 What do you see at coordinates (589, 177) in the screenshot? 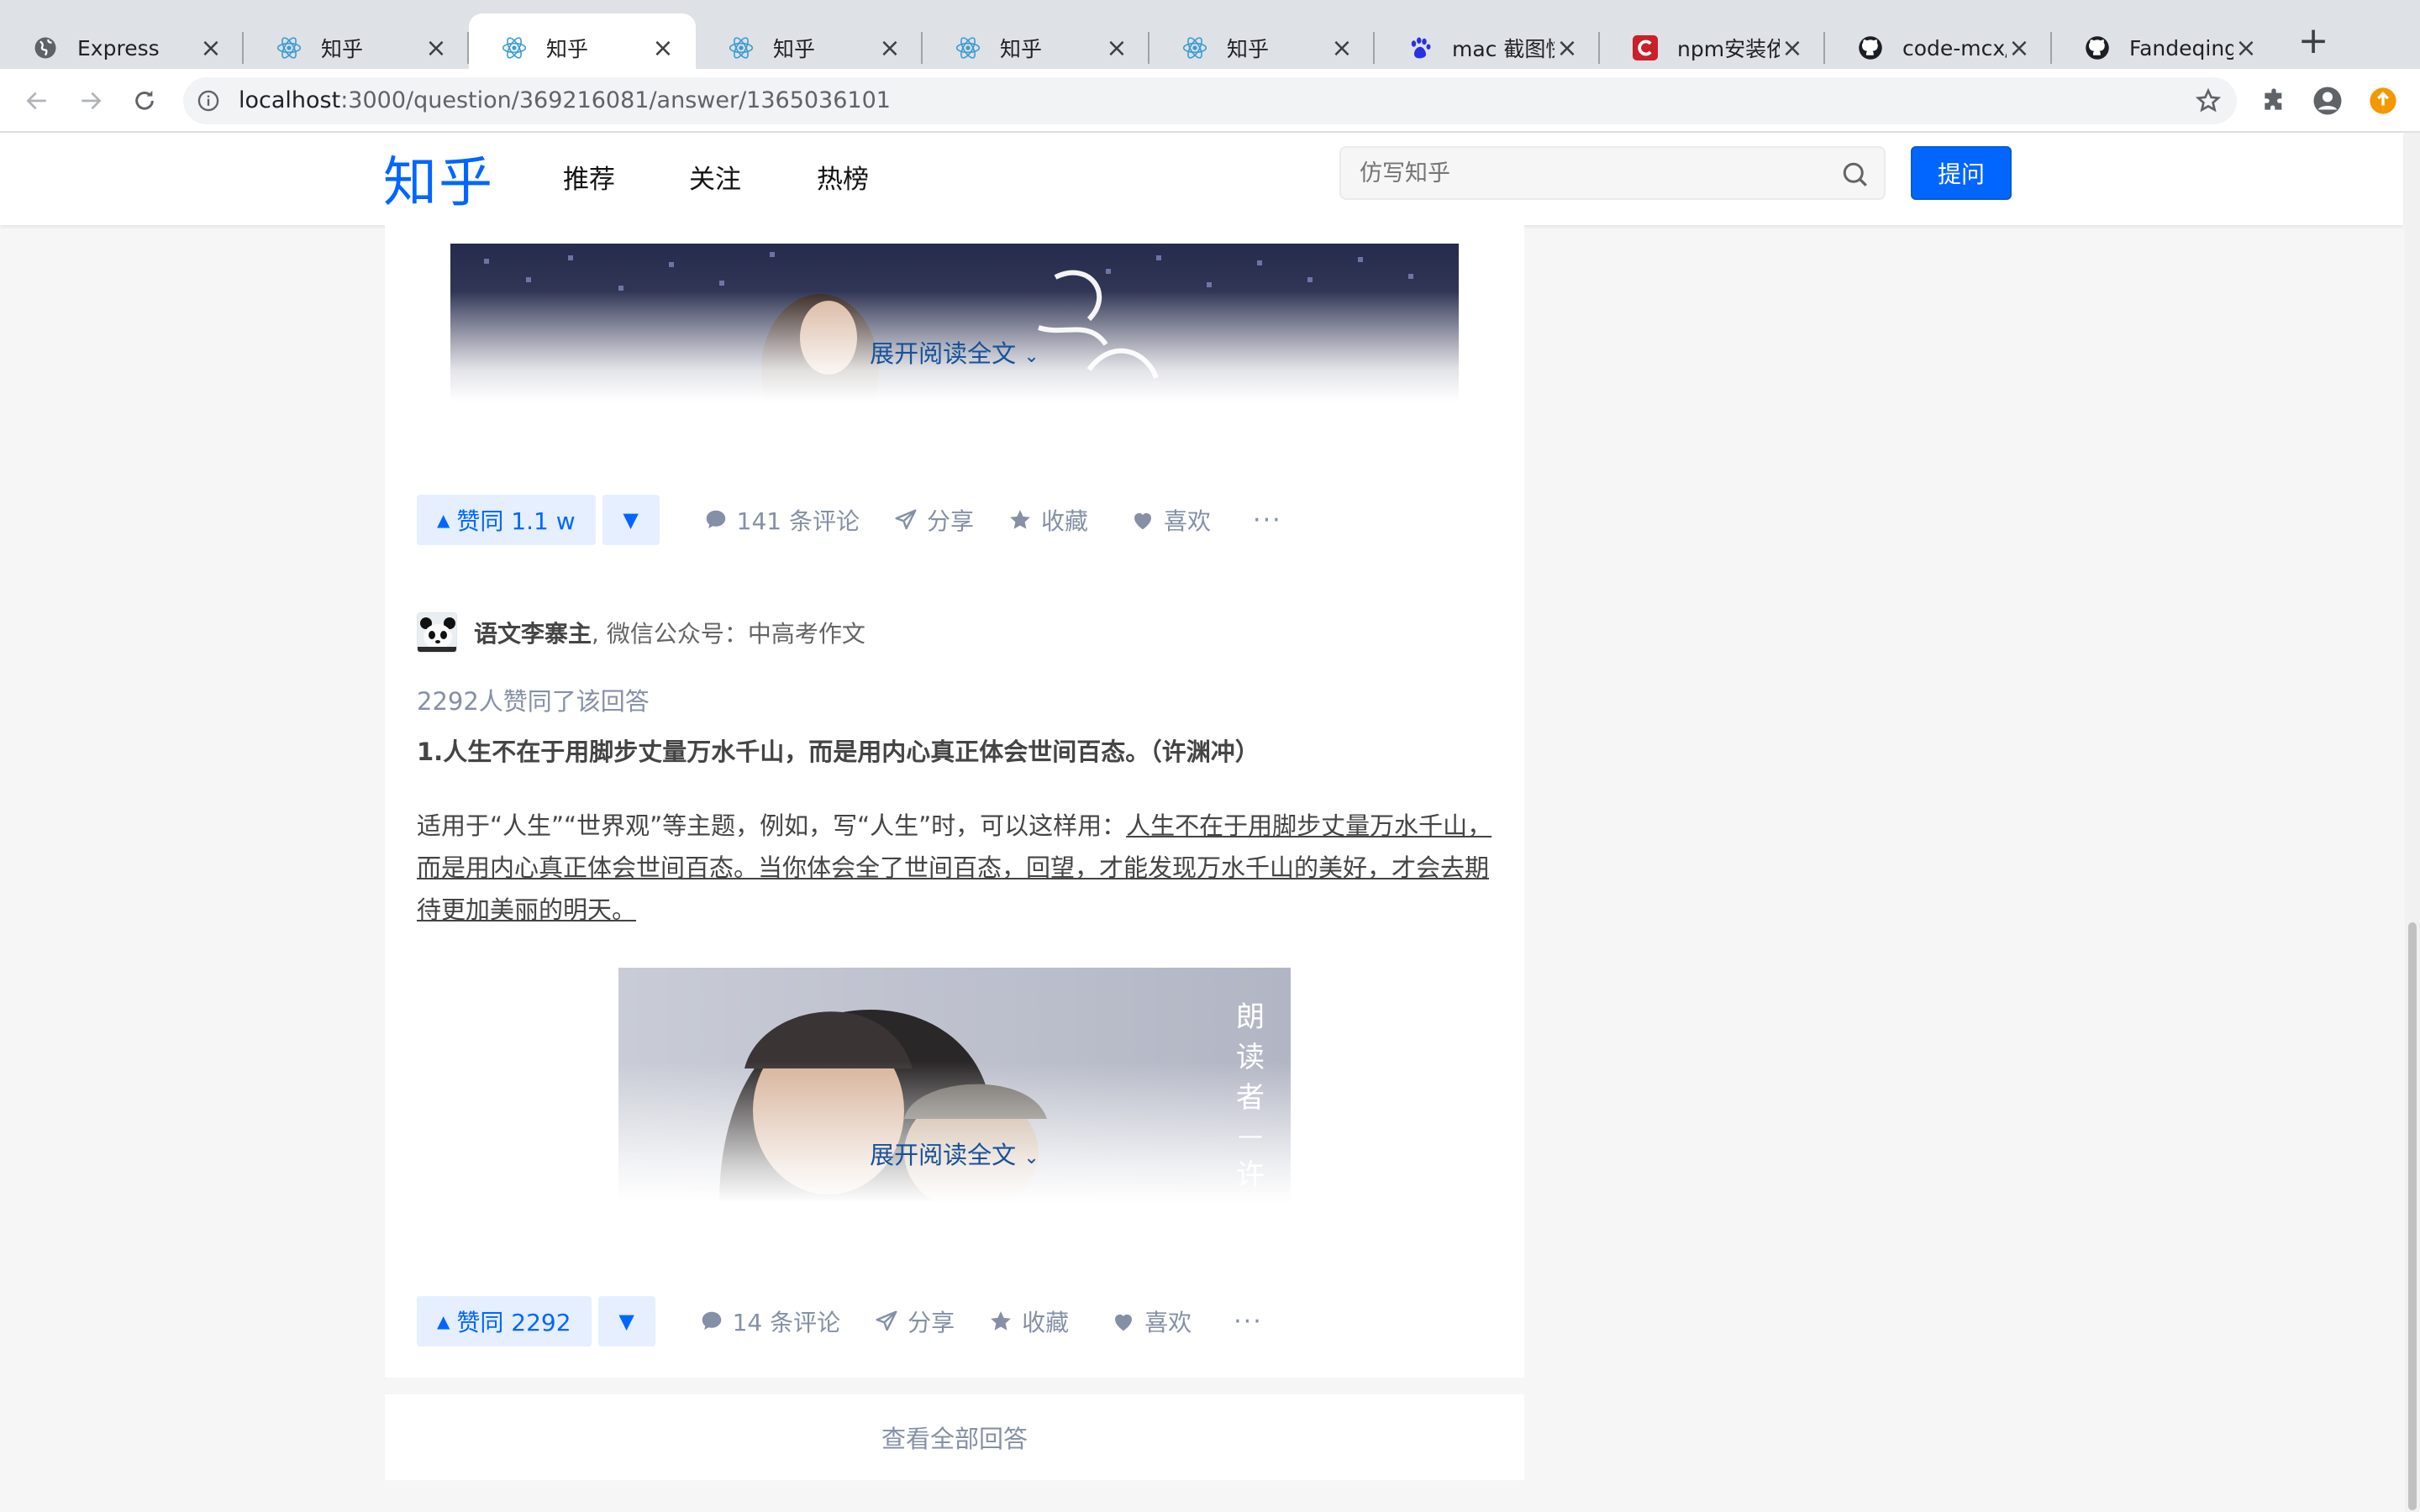
I see `nav-recommend: 推荐` at bounding box center [589, 177].